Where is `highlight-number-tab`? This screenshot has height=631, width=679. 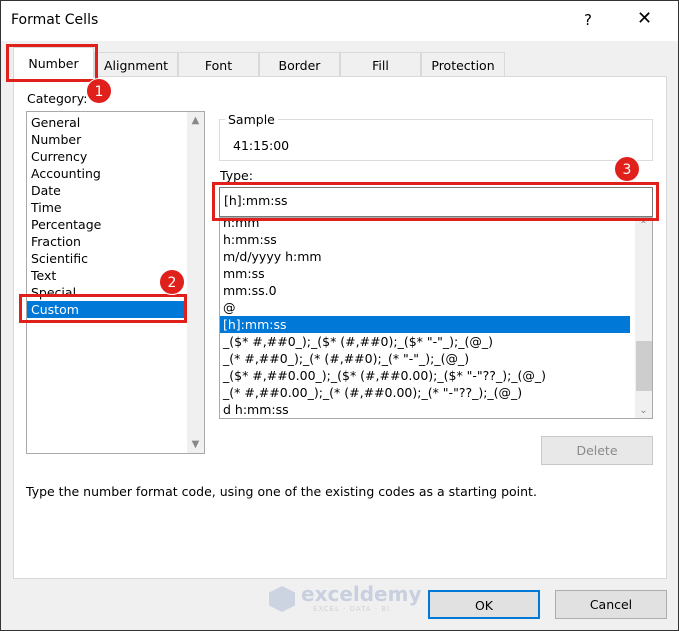
highlight-number-tab is located at coordinates (52, 63).